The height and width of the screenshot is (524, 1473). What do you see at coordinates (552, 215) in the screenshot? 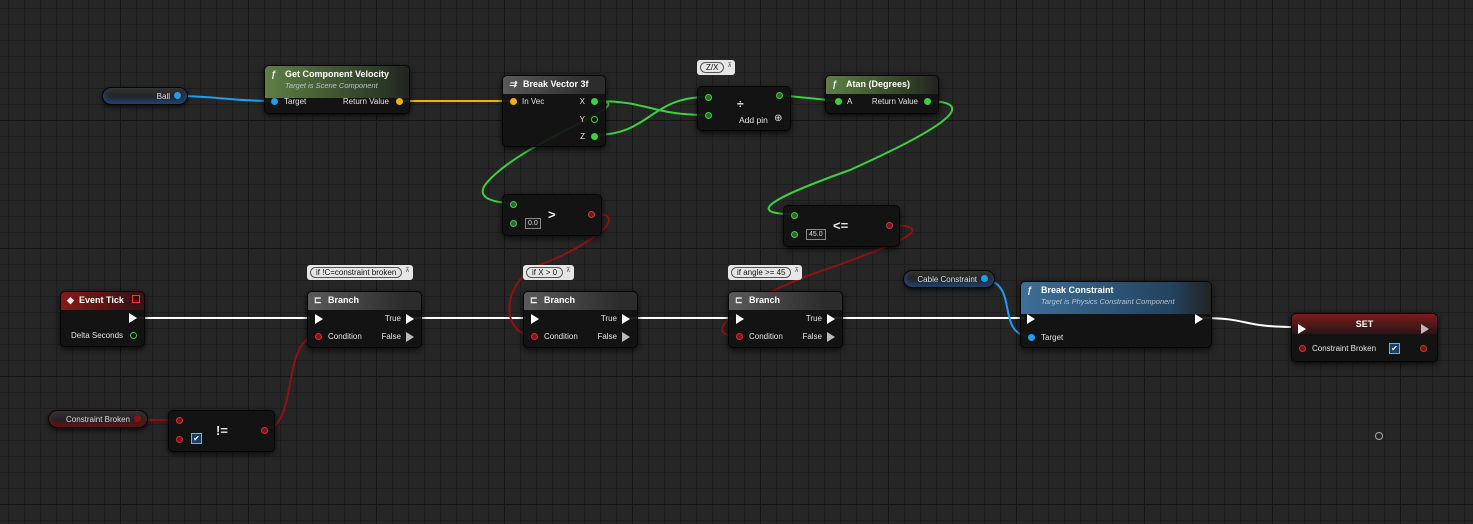
I see `greater-than-node: 0.0 >` at bounding box center [552, 215].